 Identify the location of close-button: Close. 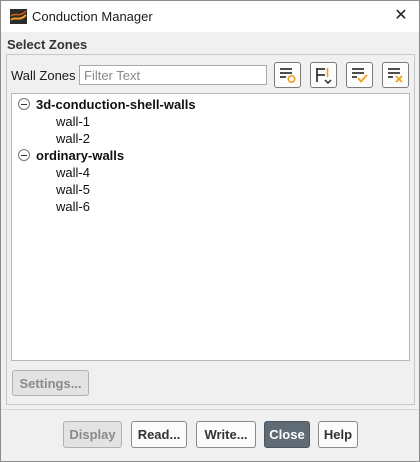
(287, 434).